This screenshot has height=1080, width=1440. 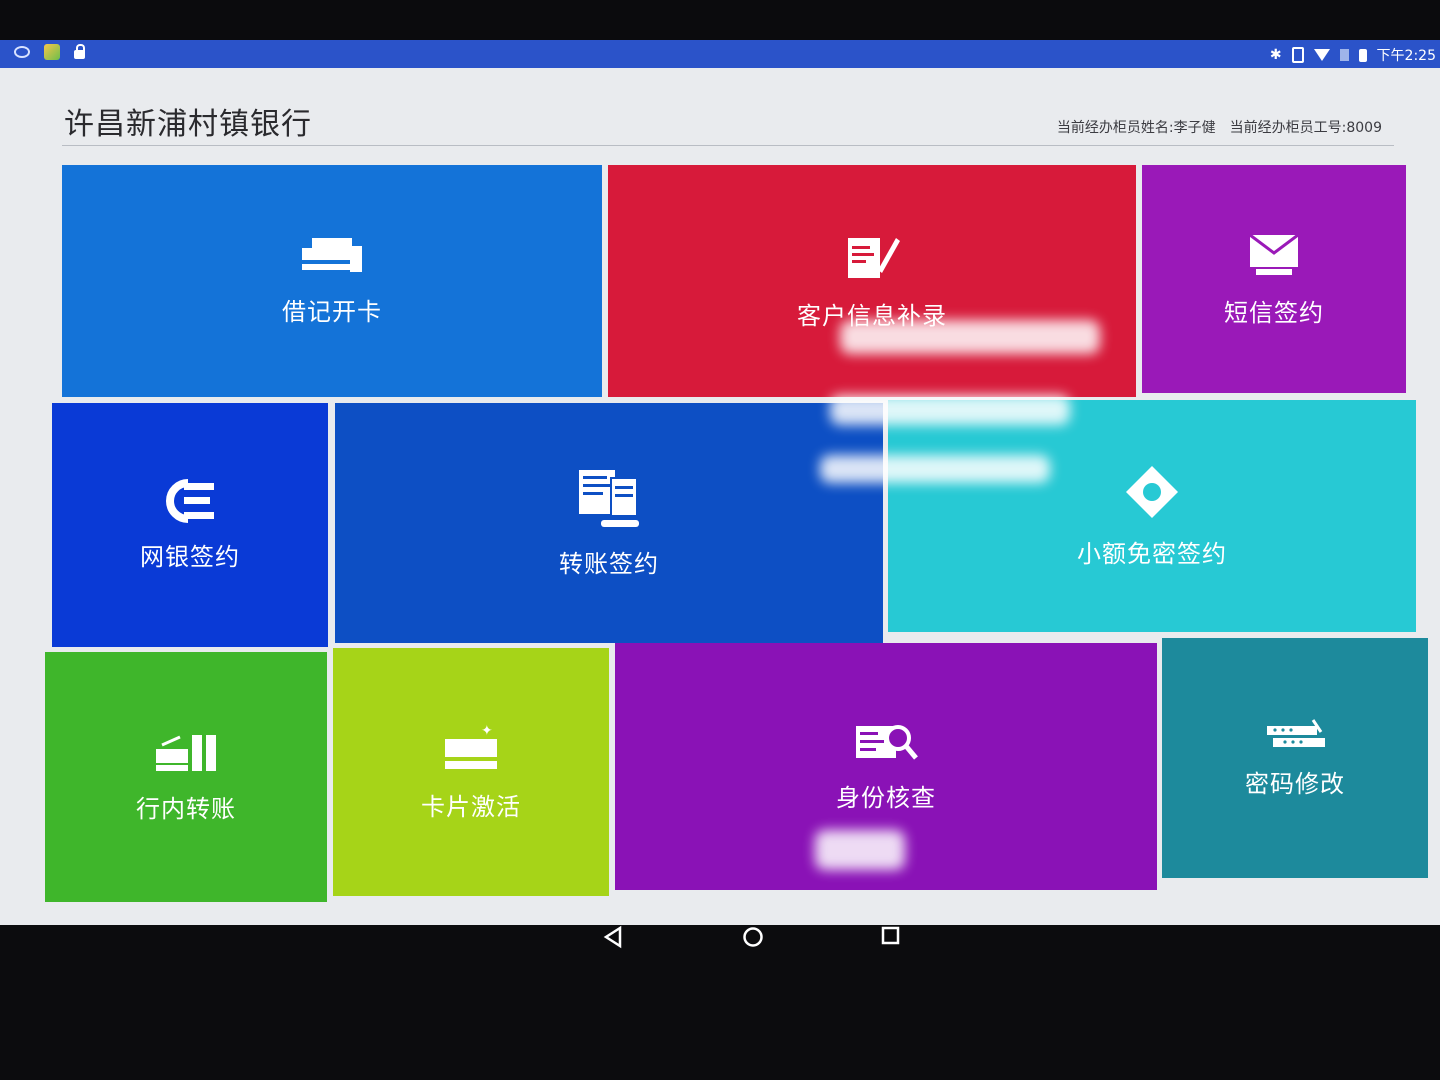 What do you see at coordinates (886, 798) in the screenshot?
I see `tile-label: 身份核查` at bounding box center [886, 798].